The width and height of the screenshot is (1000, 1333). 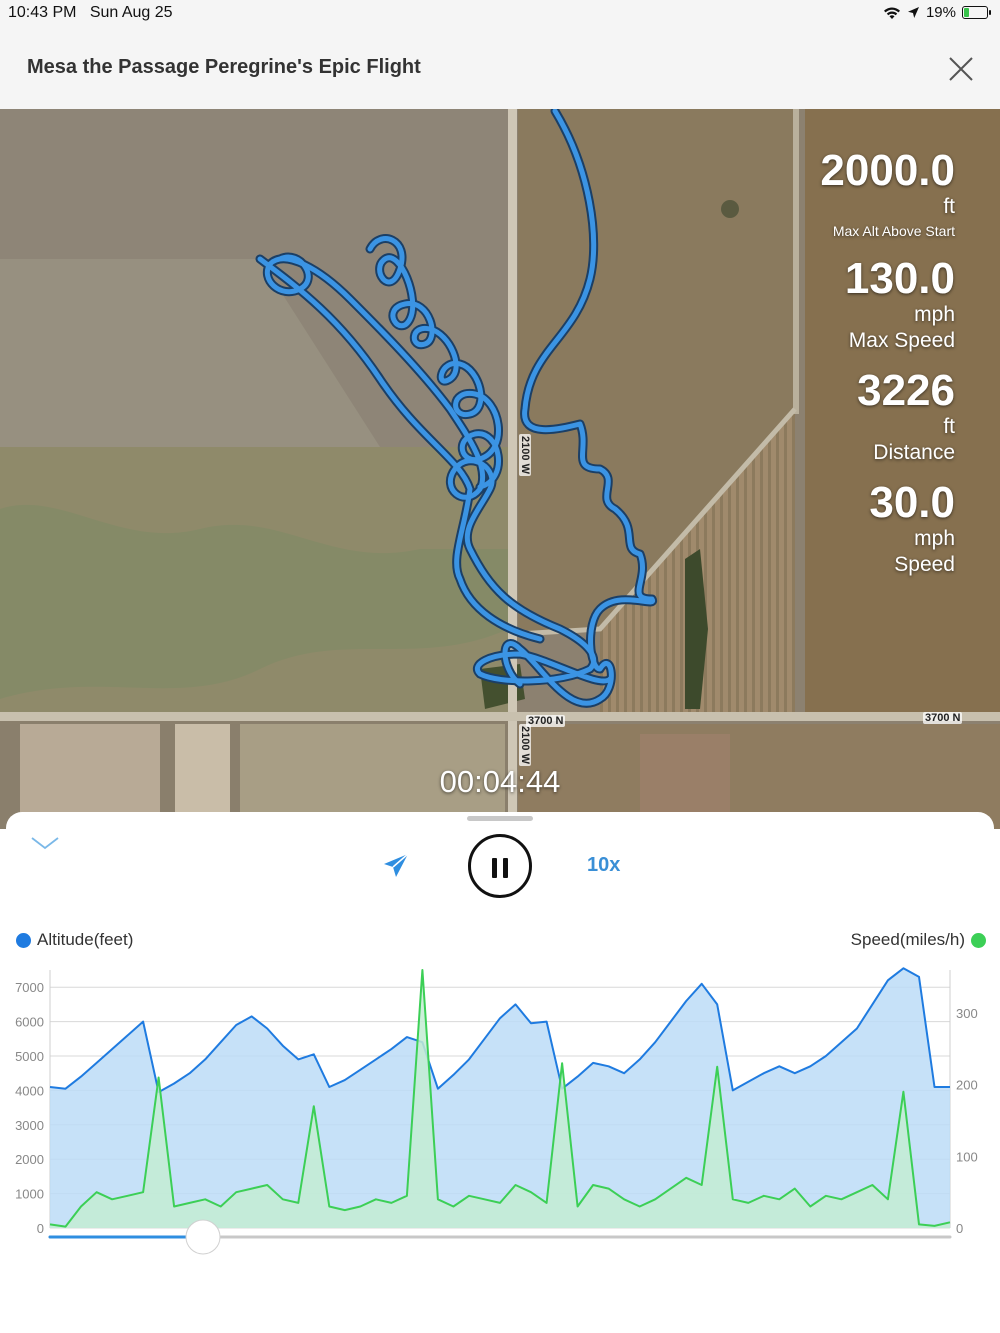 I want to click on stat-distance: 3226 ft Distance, so click(x=906, y=417).